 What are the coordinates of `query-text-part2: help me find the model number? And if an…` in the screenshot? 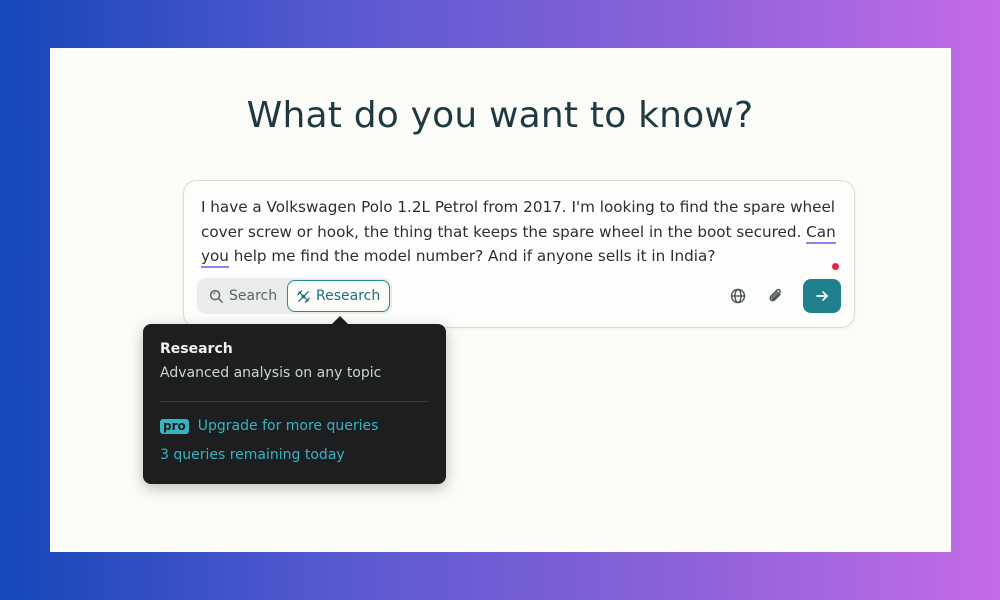 It's located at (472, 256).